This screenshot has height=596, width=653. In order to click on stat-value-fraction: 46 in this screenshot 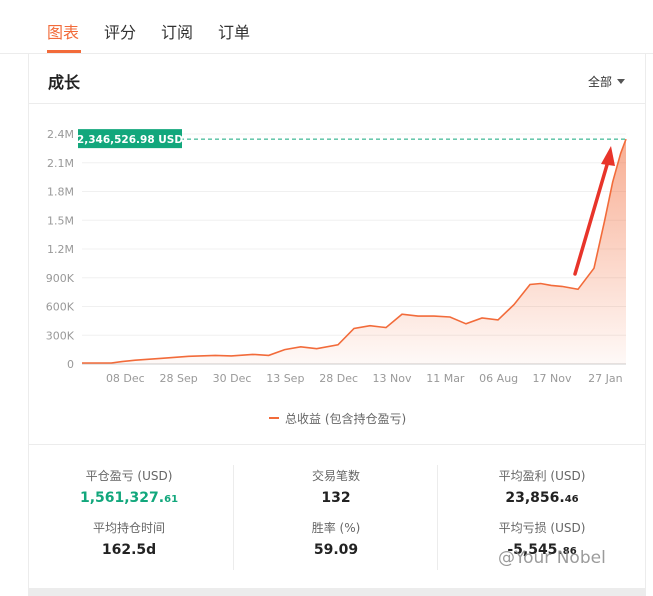, I will do `click(571, 499)`.